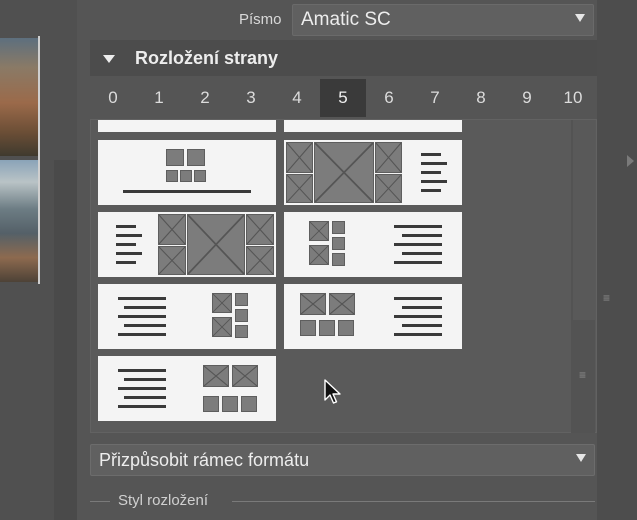 The image size is (637, 520). Describe the element at coordinates (163, 500) in the screenshot. I see `layout-style-subsection-title: Styl rozložení` at that location.